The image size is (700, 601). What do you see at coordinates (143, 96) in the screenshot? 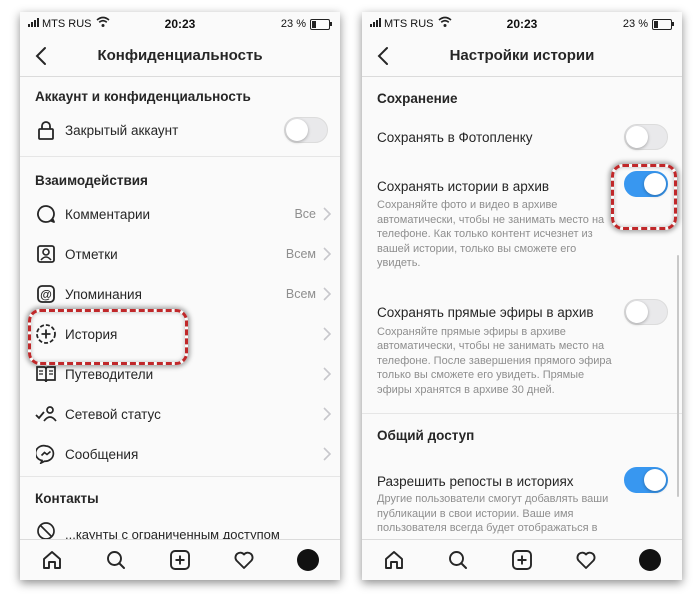
I see `section-header-account: Аккаунт и конфиденциальность` at bounding box center [143, 96].